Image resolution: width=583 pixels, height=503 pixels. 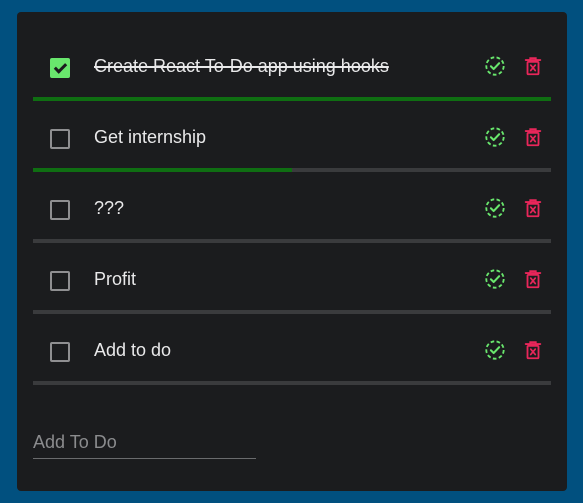 I want to click on todo-item: ???, so click(x=292, y=207).